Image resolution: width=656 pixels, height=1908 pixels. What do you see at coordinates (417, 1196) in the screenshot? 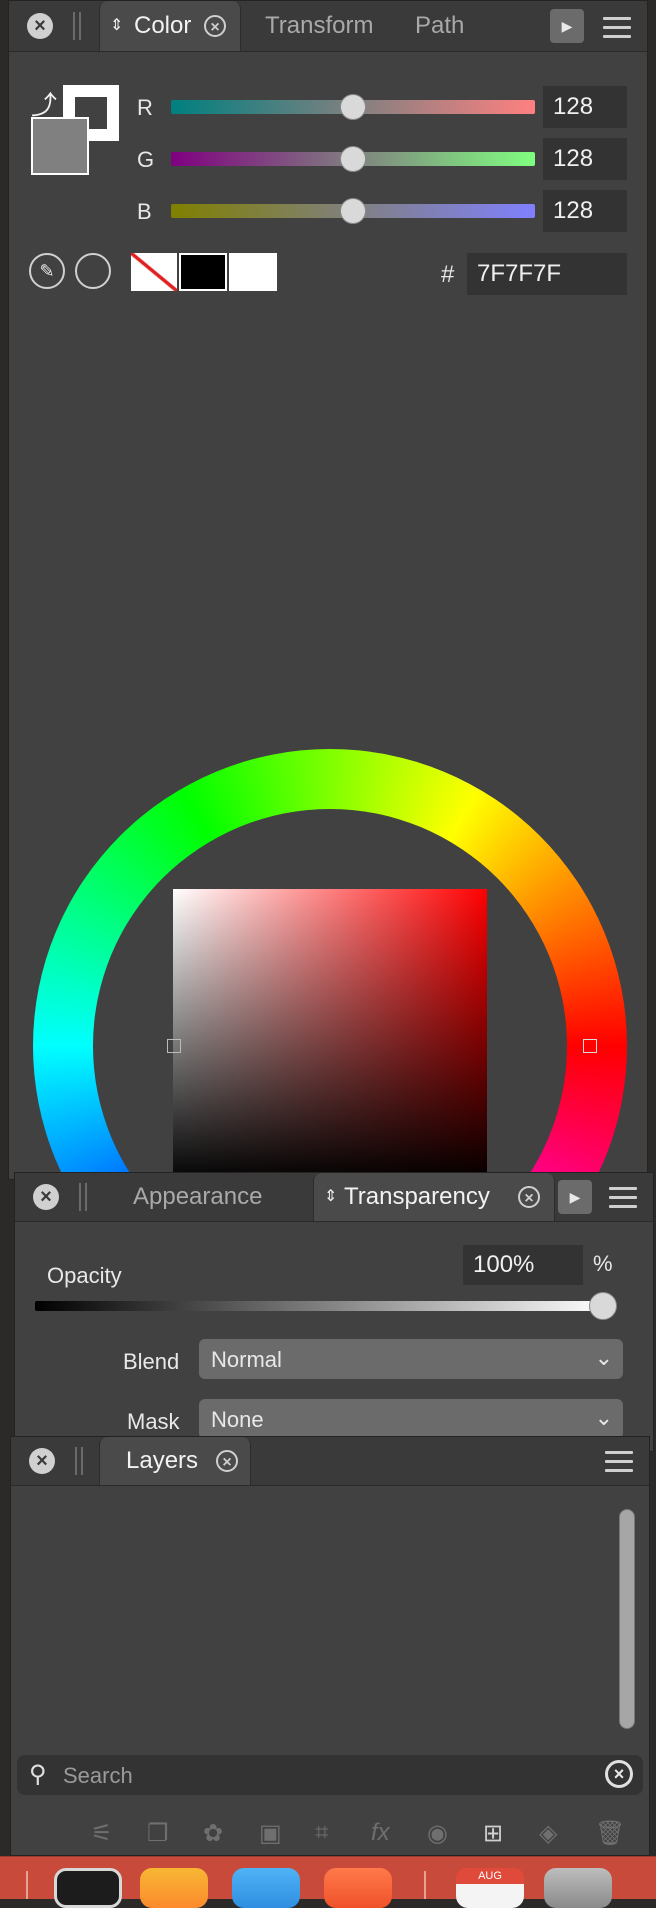
I see `tab-transparency-label: Transparency` at bounding box center [417, 1196].